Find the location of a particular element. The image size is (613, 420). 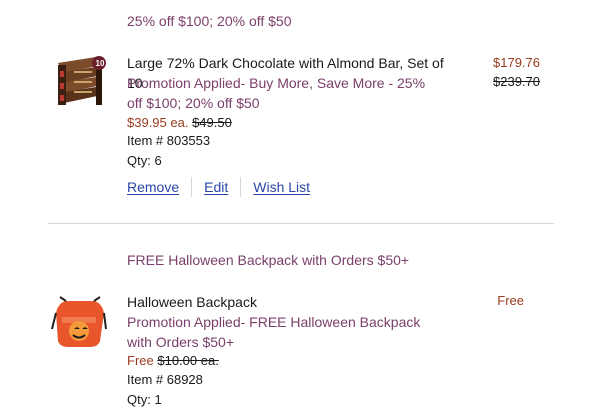

item1-item-number: Item # 803553 is located at coordinates (169, 140).